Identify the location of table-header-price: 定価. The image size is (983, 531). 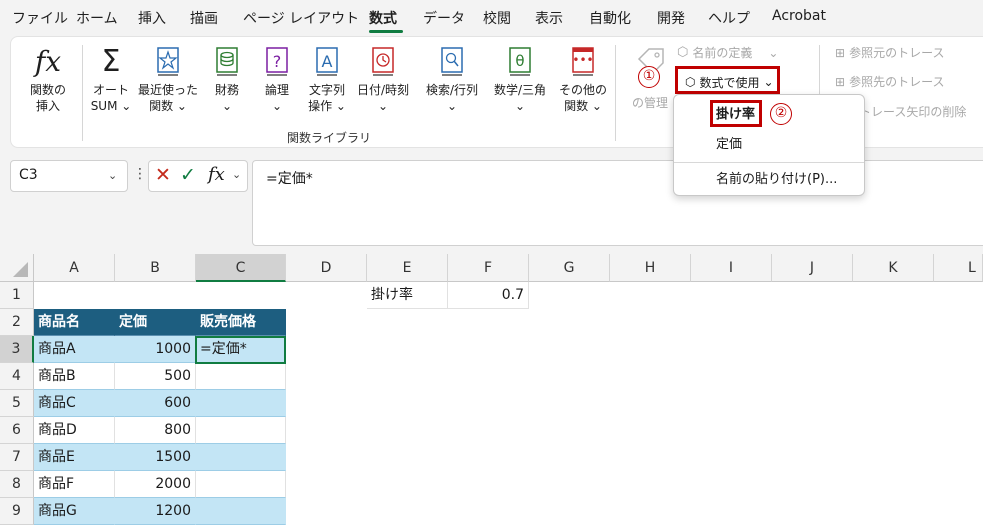
(155, 322).